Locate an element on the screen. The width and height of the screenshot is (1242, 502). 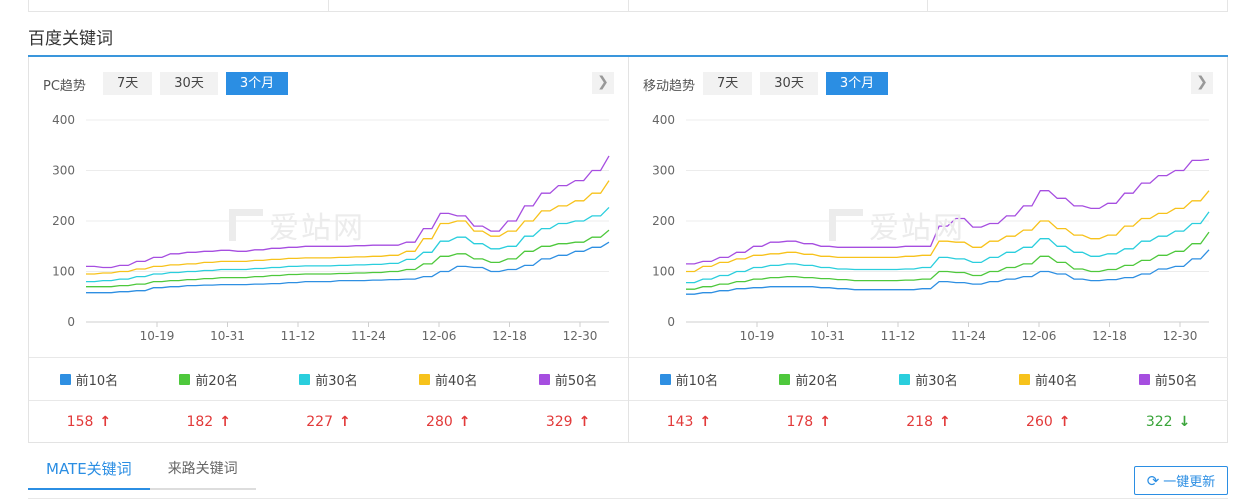
rank-count-value: 322 is located at coordinates (1159, 421).